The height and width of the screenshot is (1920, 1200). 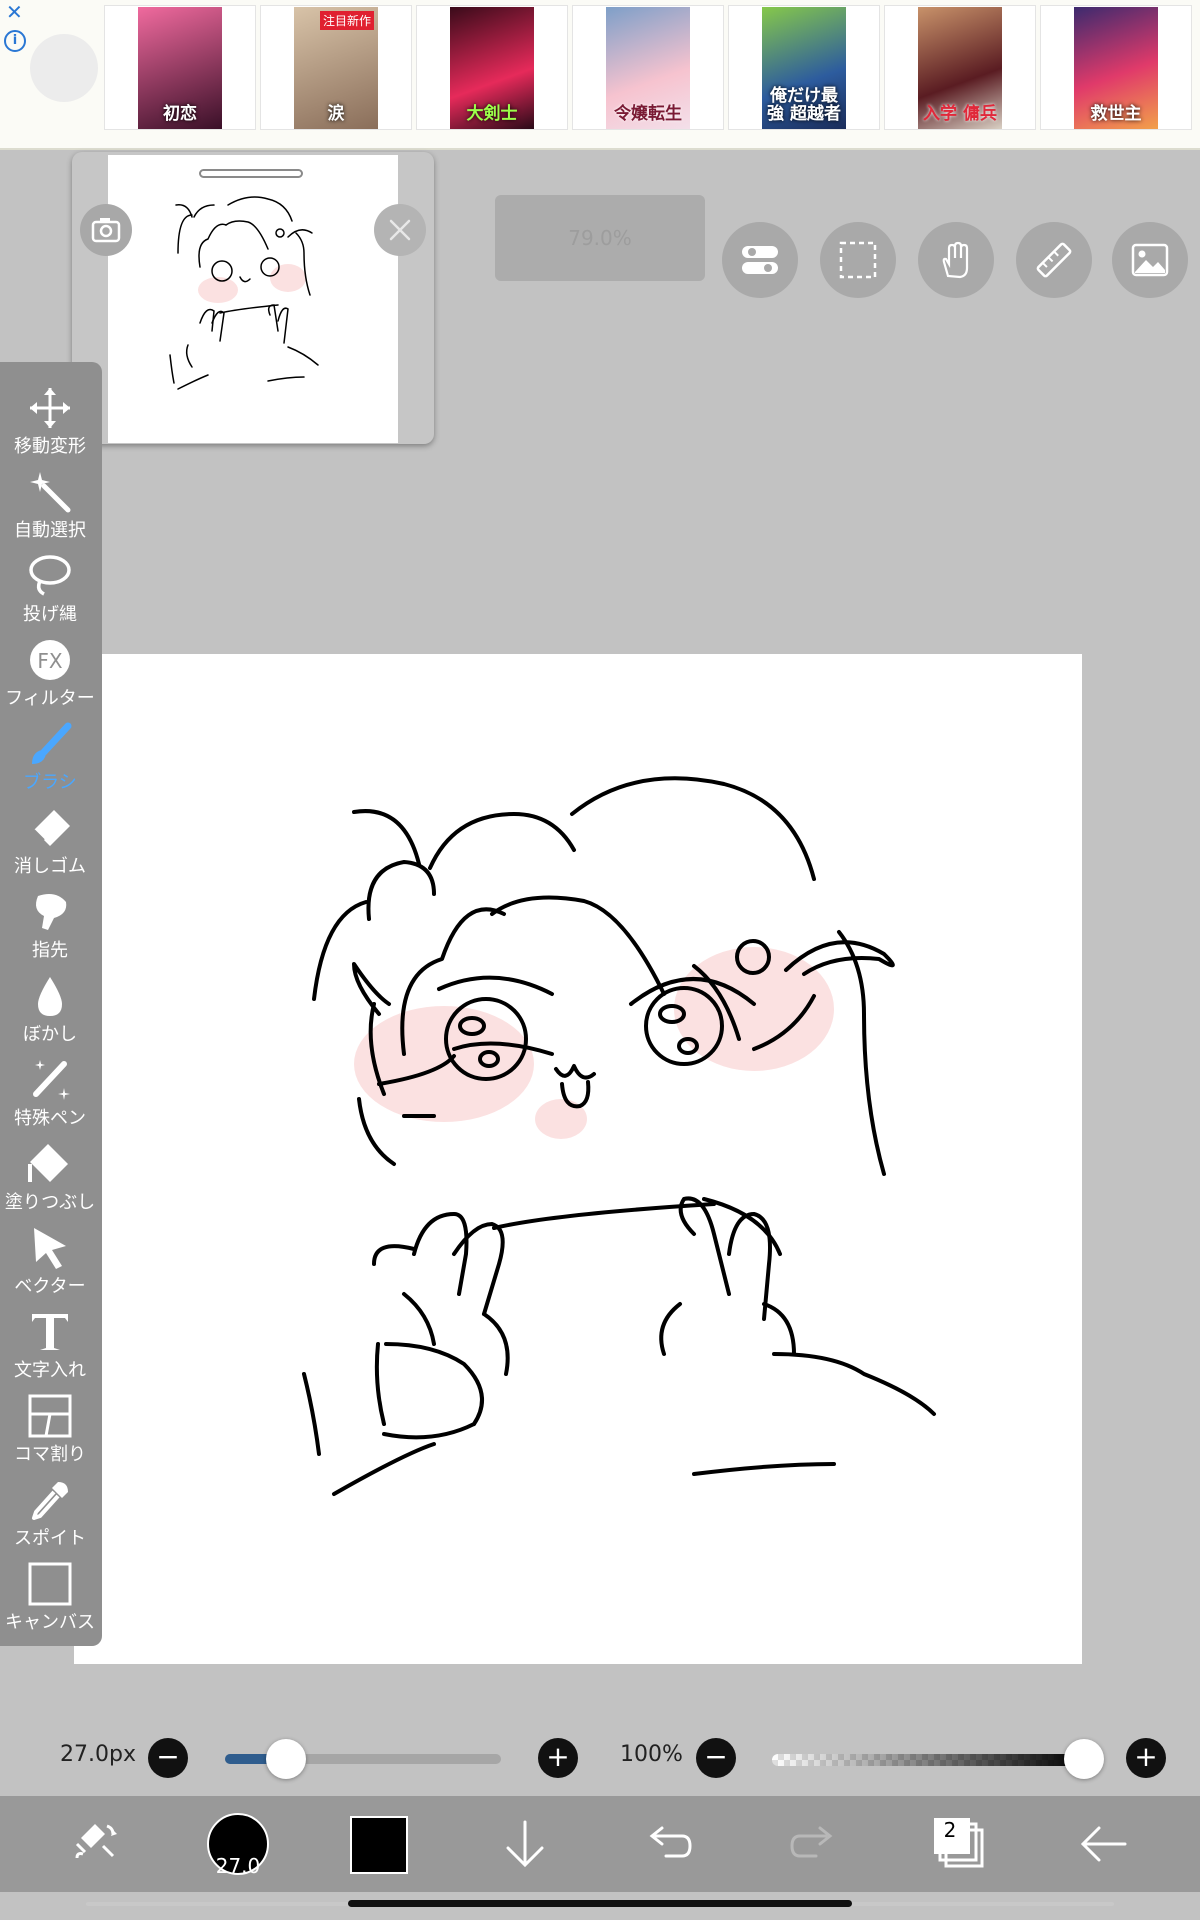 What do you see at coordinates (336, 114) in the screenshot?
I see `ad-cover-title: 涙` at bounding box center [336, 114].